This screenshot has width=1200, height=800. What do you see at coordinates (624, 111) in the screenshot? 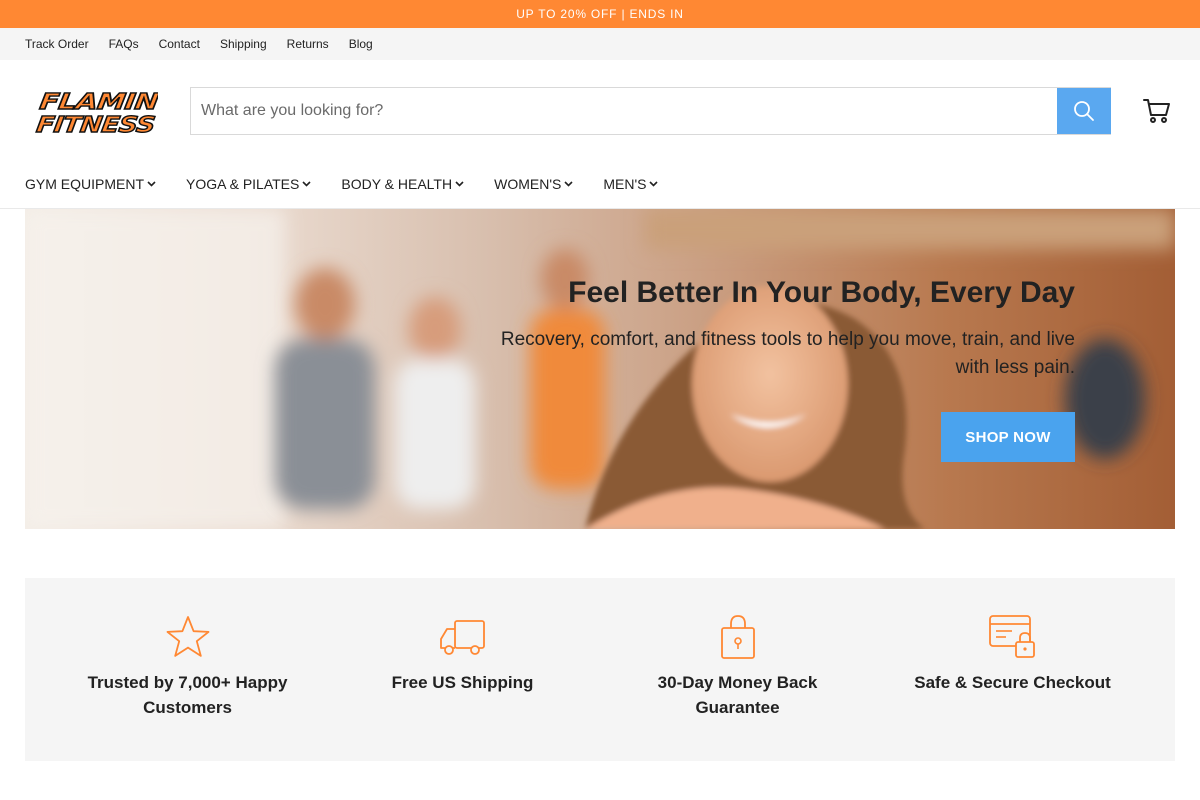
I see `search-input` at bounding box center [624, 111].